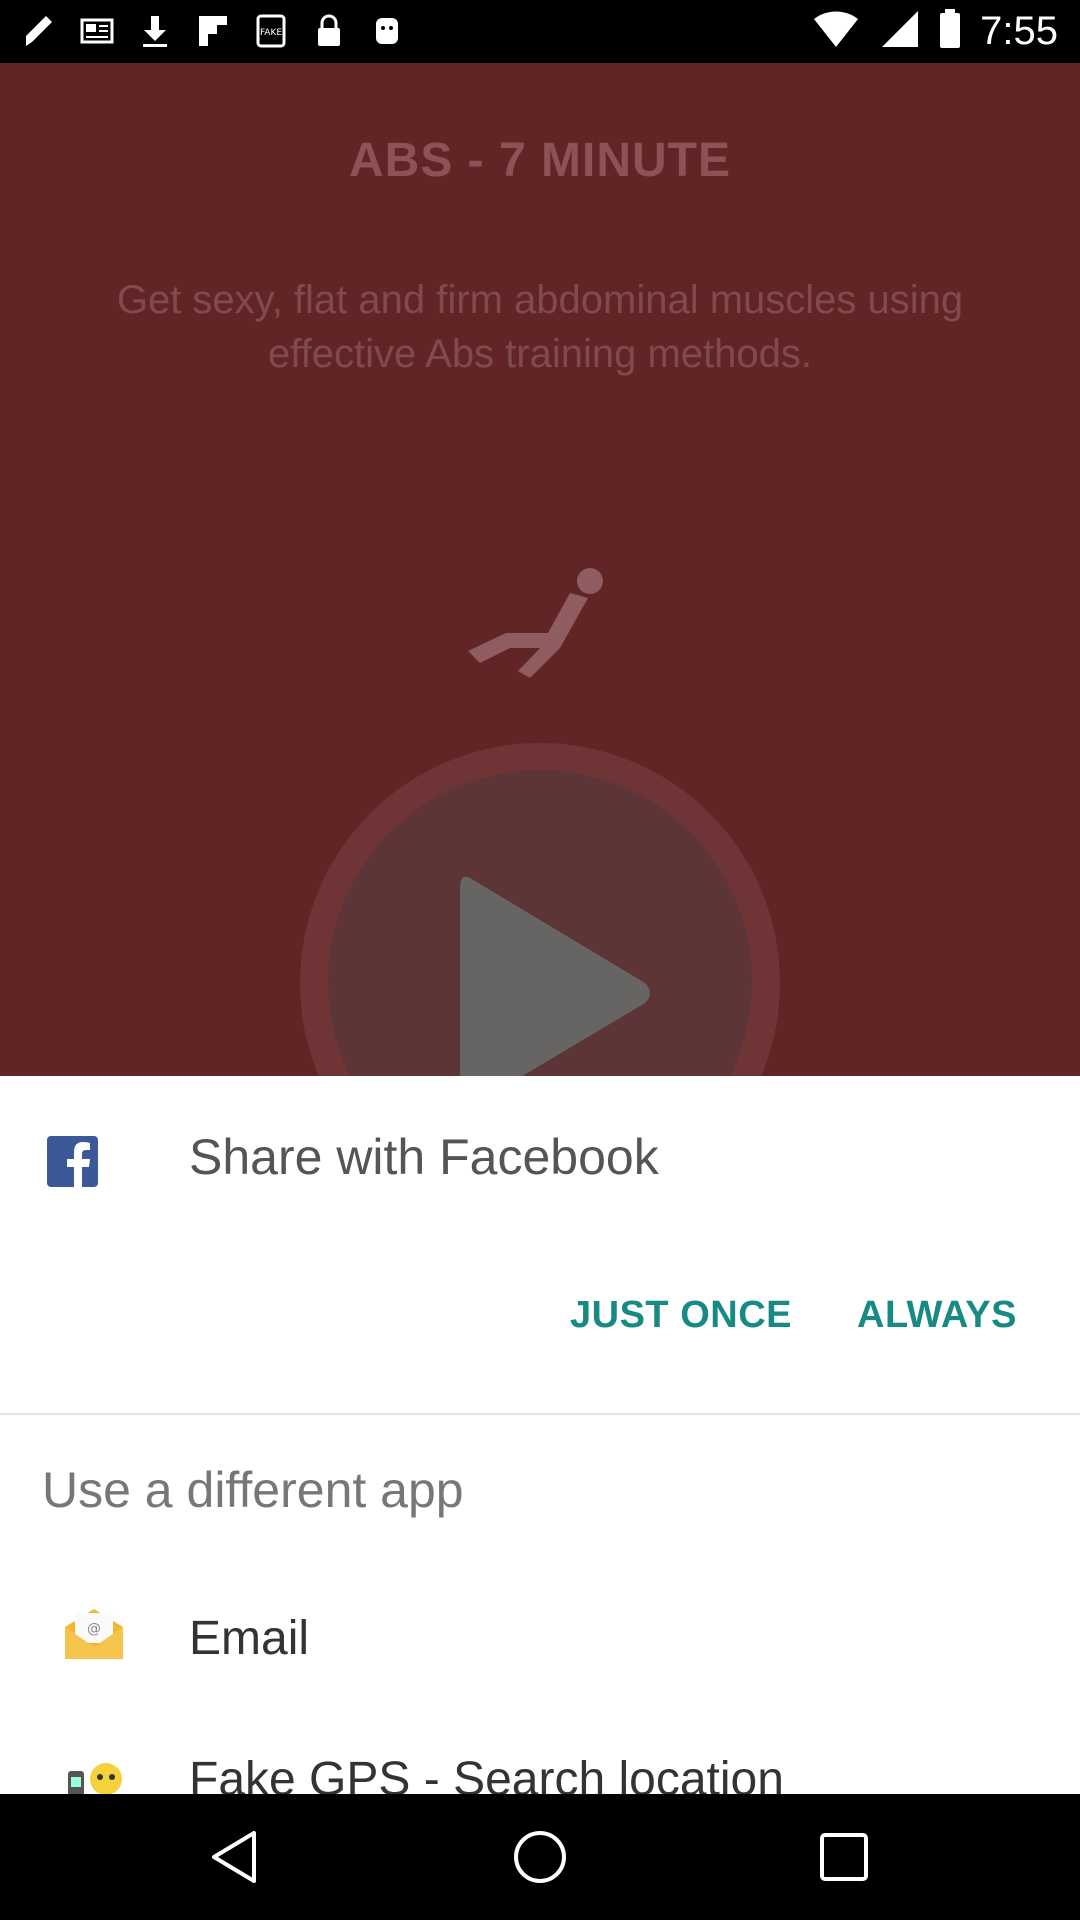  What do you see at coordinates (540, 1414) in the screenshot?
I see `divider` at bounding box center [540, 1414].